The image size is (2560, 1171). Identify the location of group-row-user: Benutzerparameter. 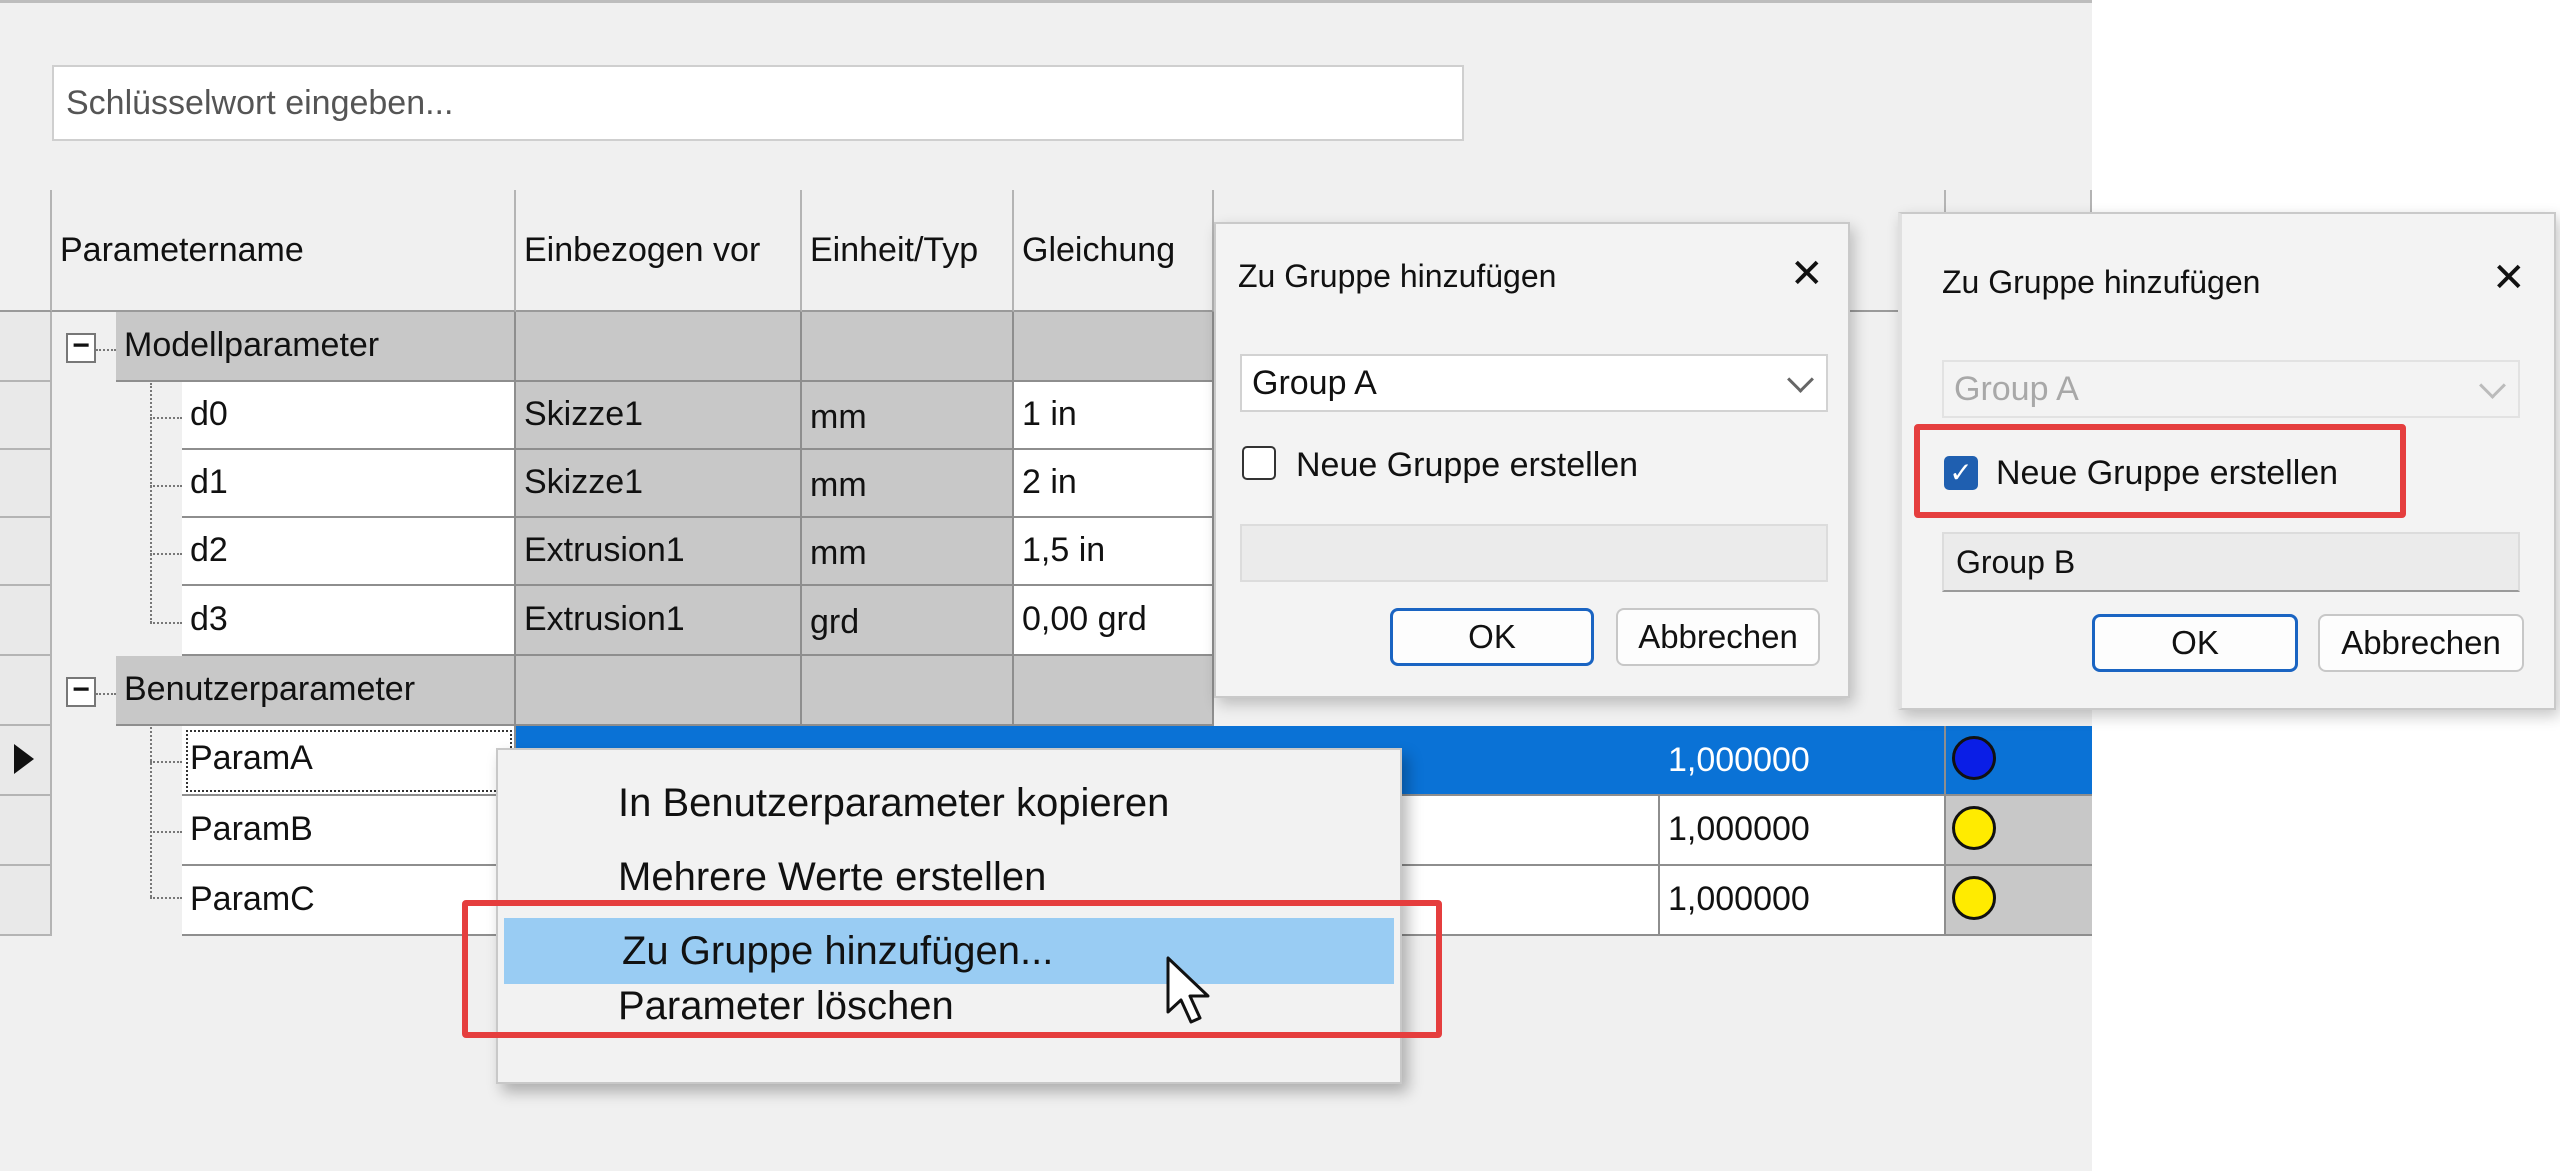
(316, 691).